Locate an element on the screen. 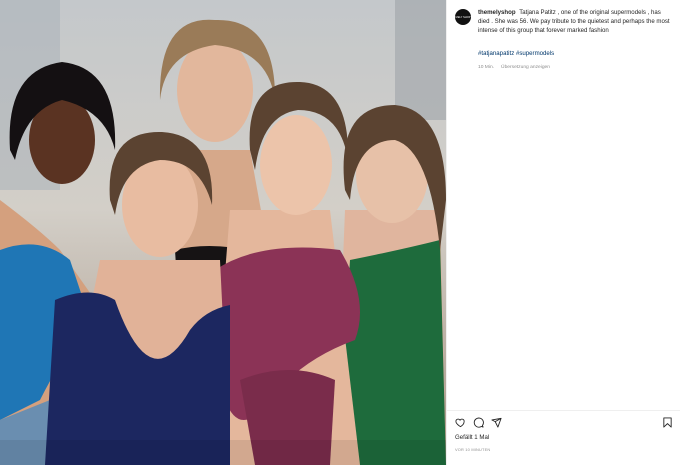 The image size is (680, 465). avatar: MELY SHOP is located at coordinates (463, 17).